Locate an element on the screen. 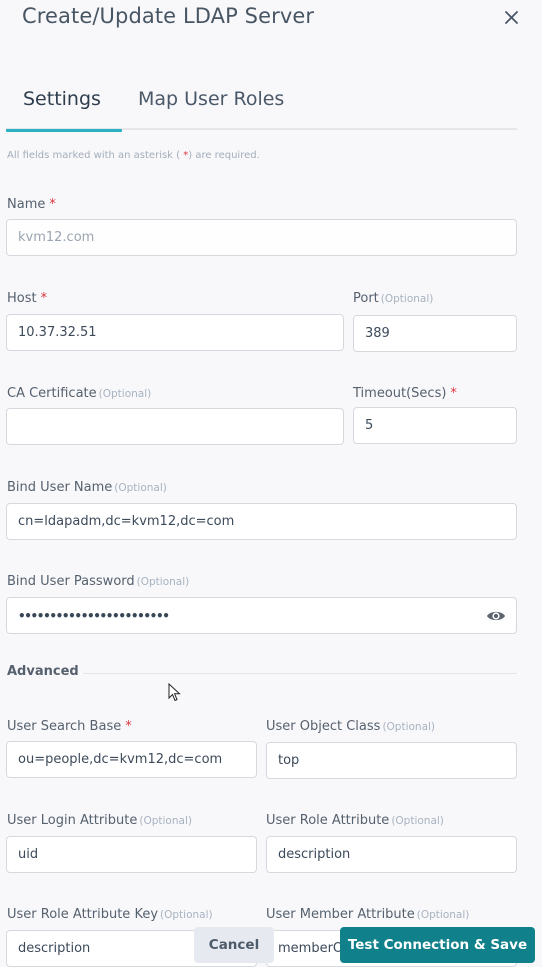 The image size is (542, 967). user-role-attribute-key-label: User Role Attribute Key (Optional) is located at coordinates (110, 914).